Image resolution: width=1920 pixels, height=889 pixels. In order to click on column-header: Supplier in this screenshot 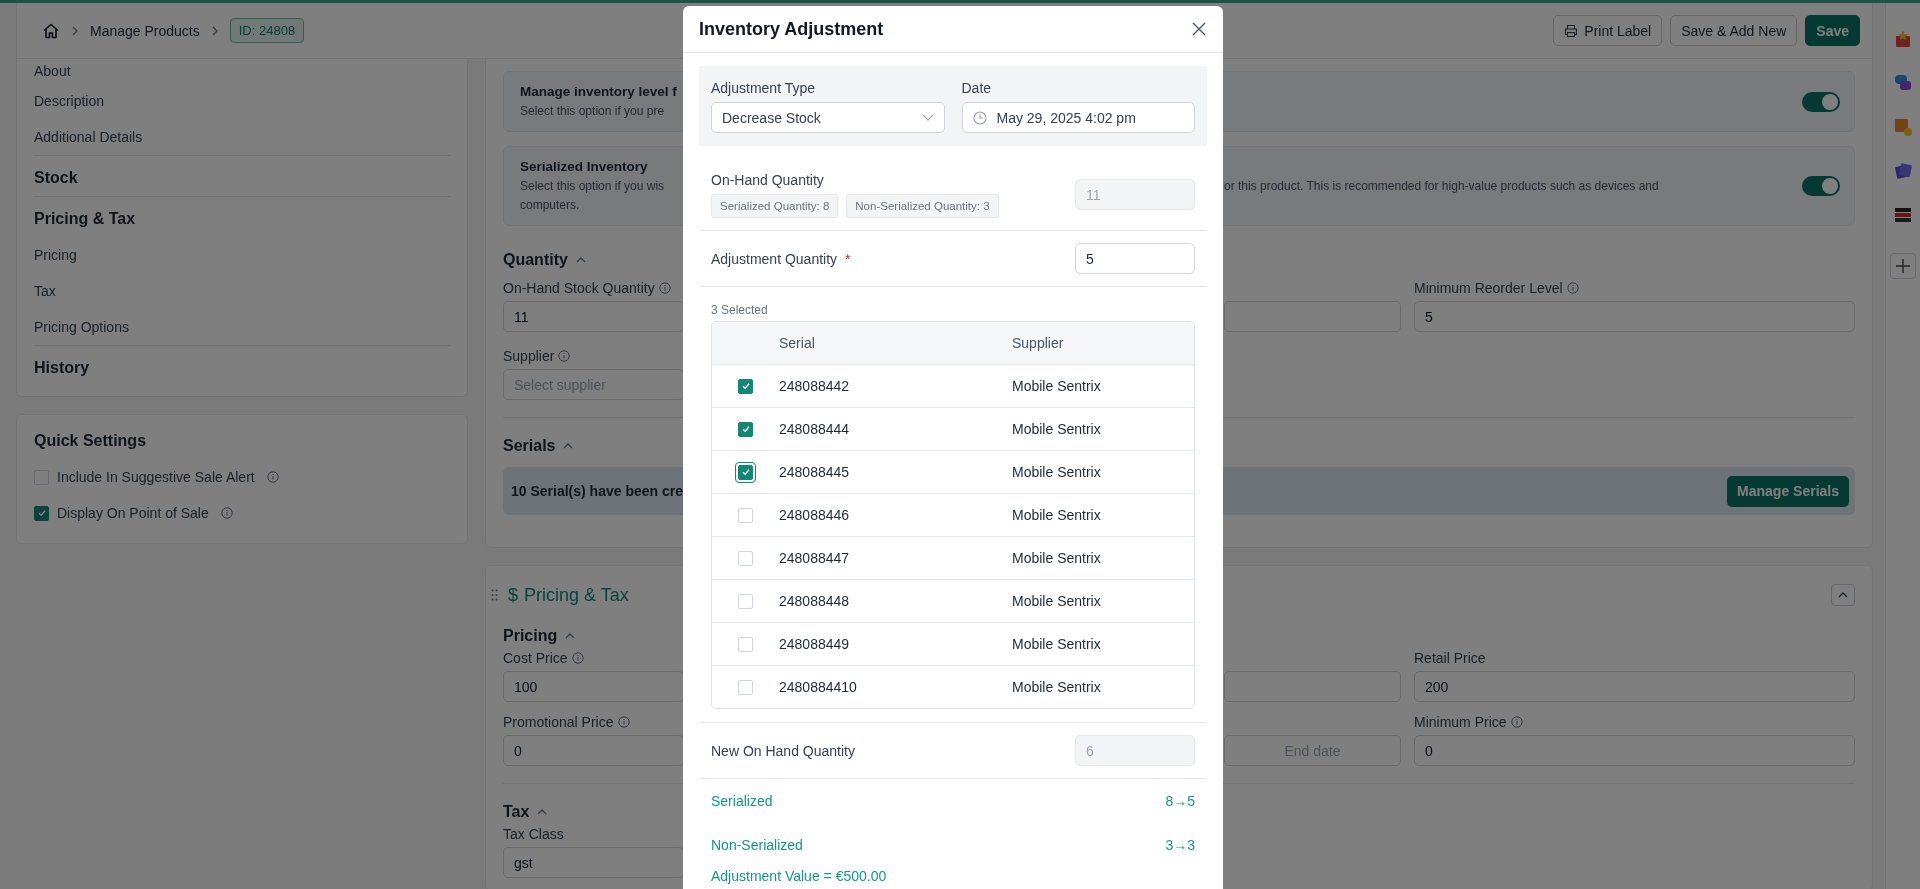, I will do `click(1038, 343)`.